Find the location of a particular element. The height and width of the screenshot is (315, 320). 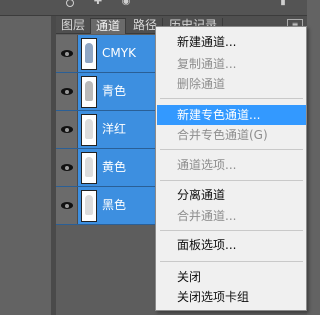

tab-layers: 图层 is located at coordinates (74, 26).